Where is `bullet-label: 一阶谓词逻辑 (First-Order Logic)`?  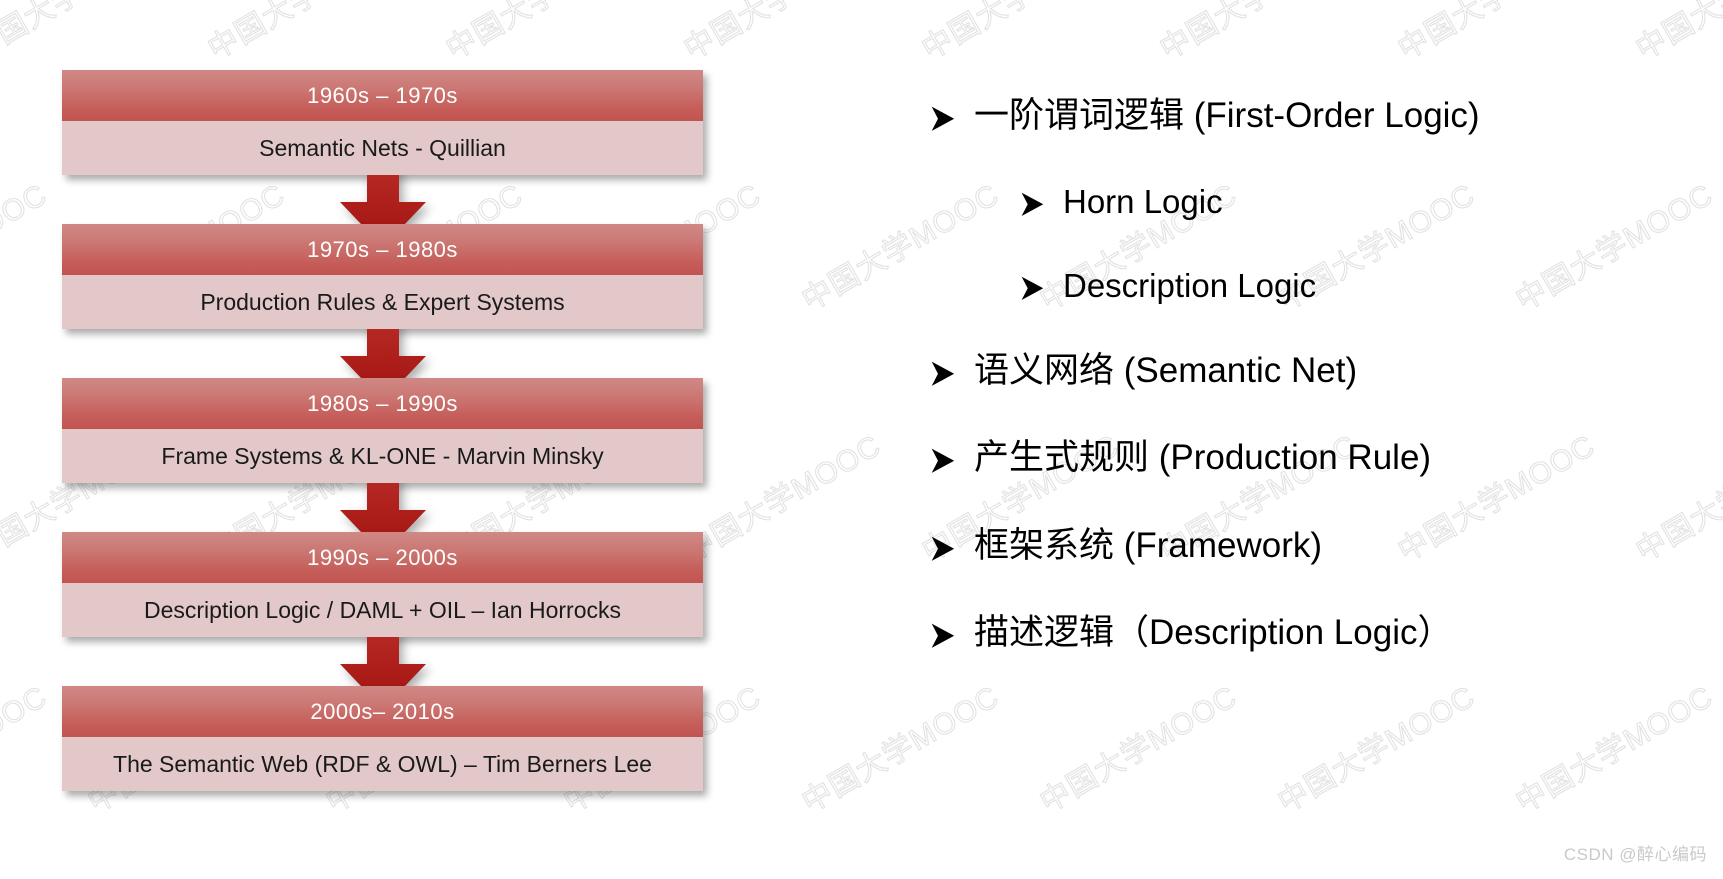
bullet-label: 一阶谓词逻辑 (First-Order Logic) is located at coordinates (1227, 115).